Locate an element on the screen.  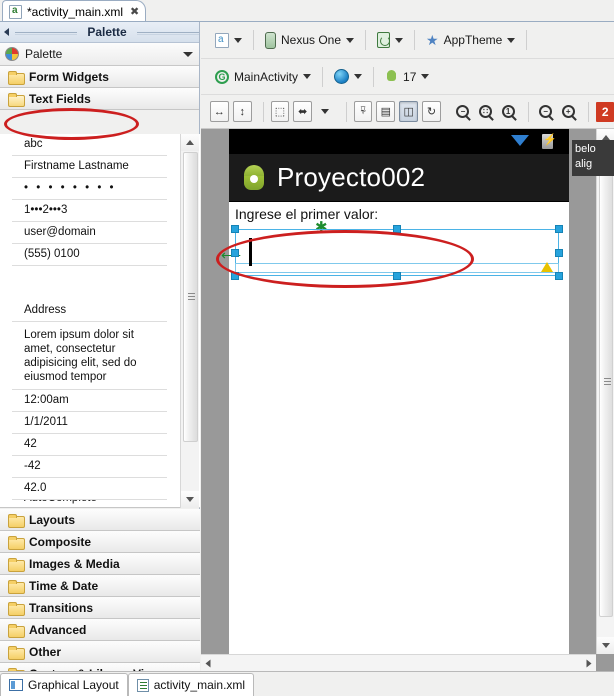
resize-handle-top-middle is located at coordinates (397, 229).